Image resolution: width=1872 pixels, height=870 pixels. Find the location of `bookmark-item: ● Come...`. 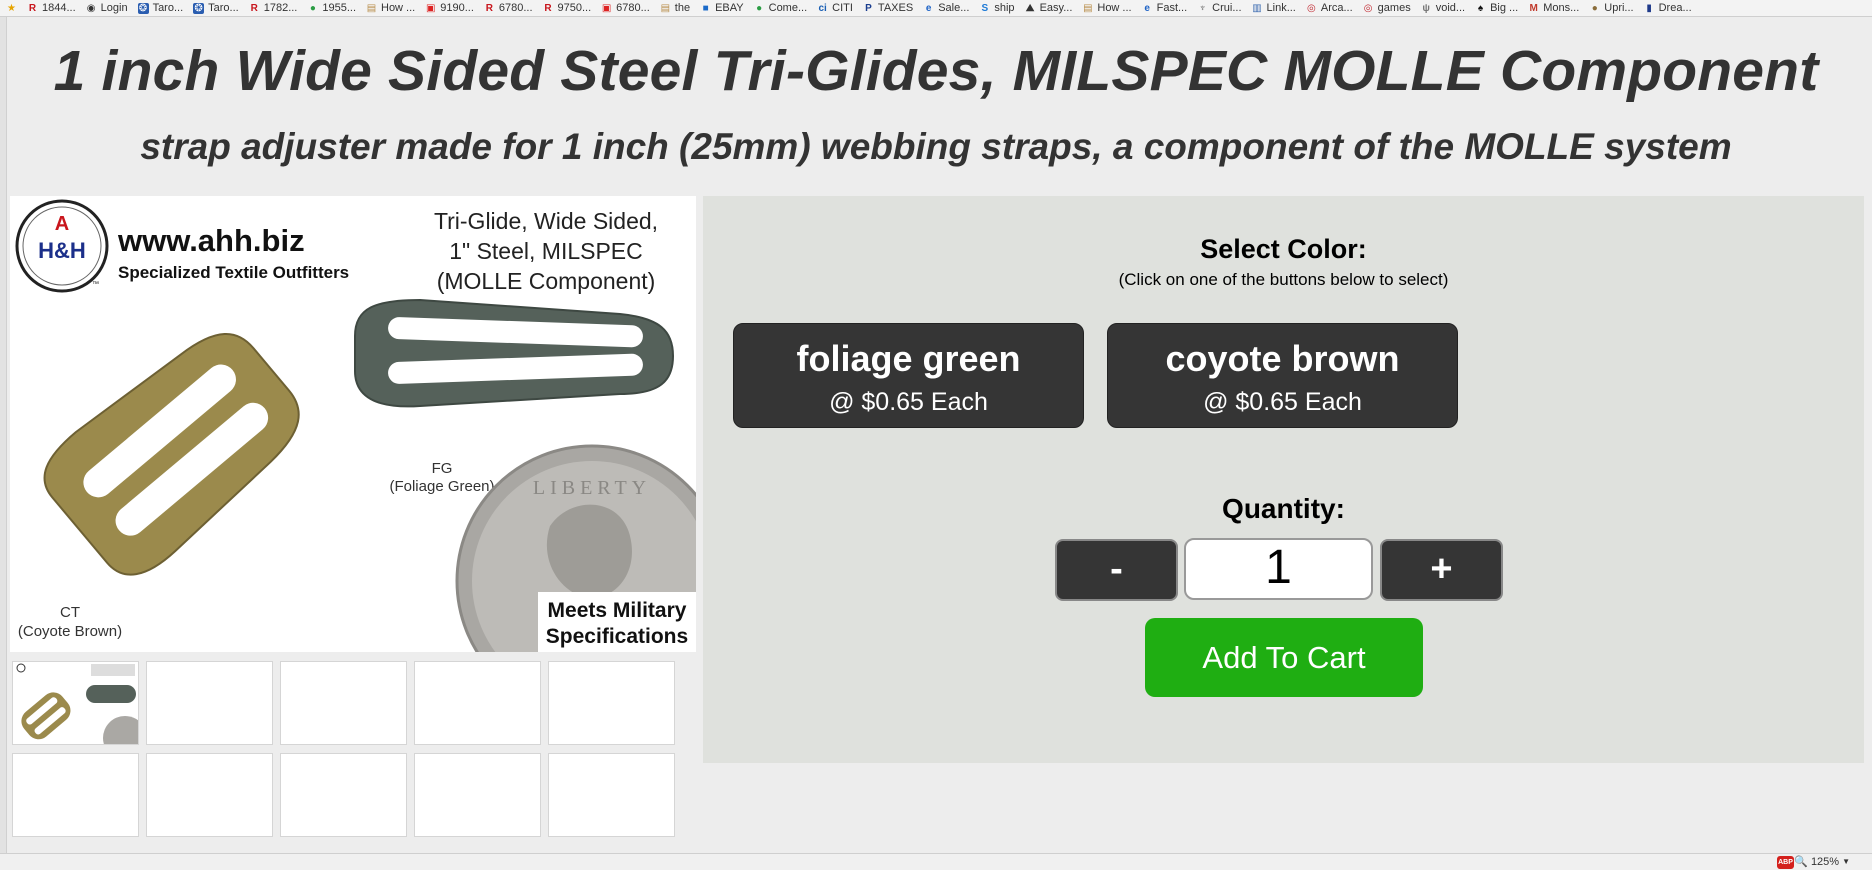

bookmark-item: ● Come... is located at coordinates (780, 8).